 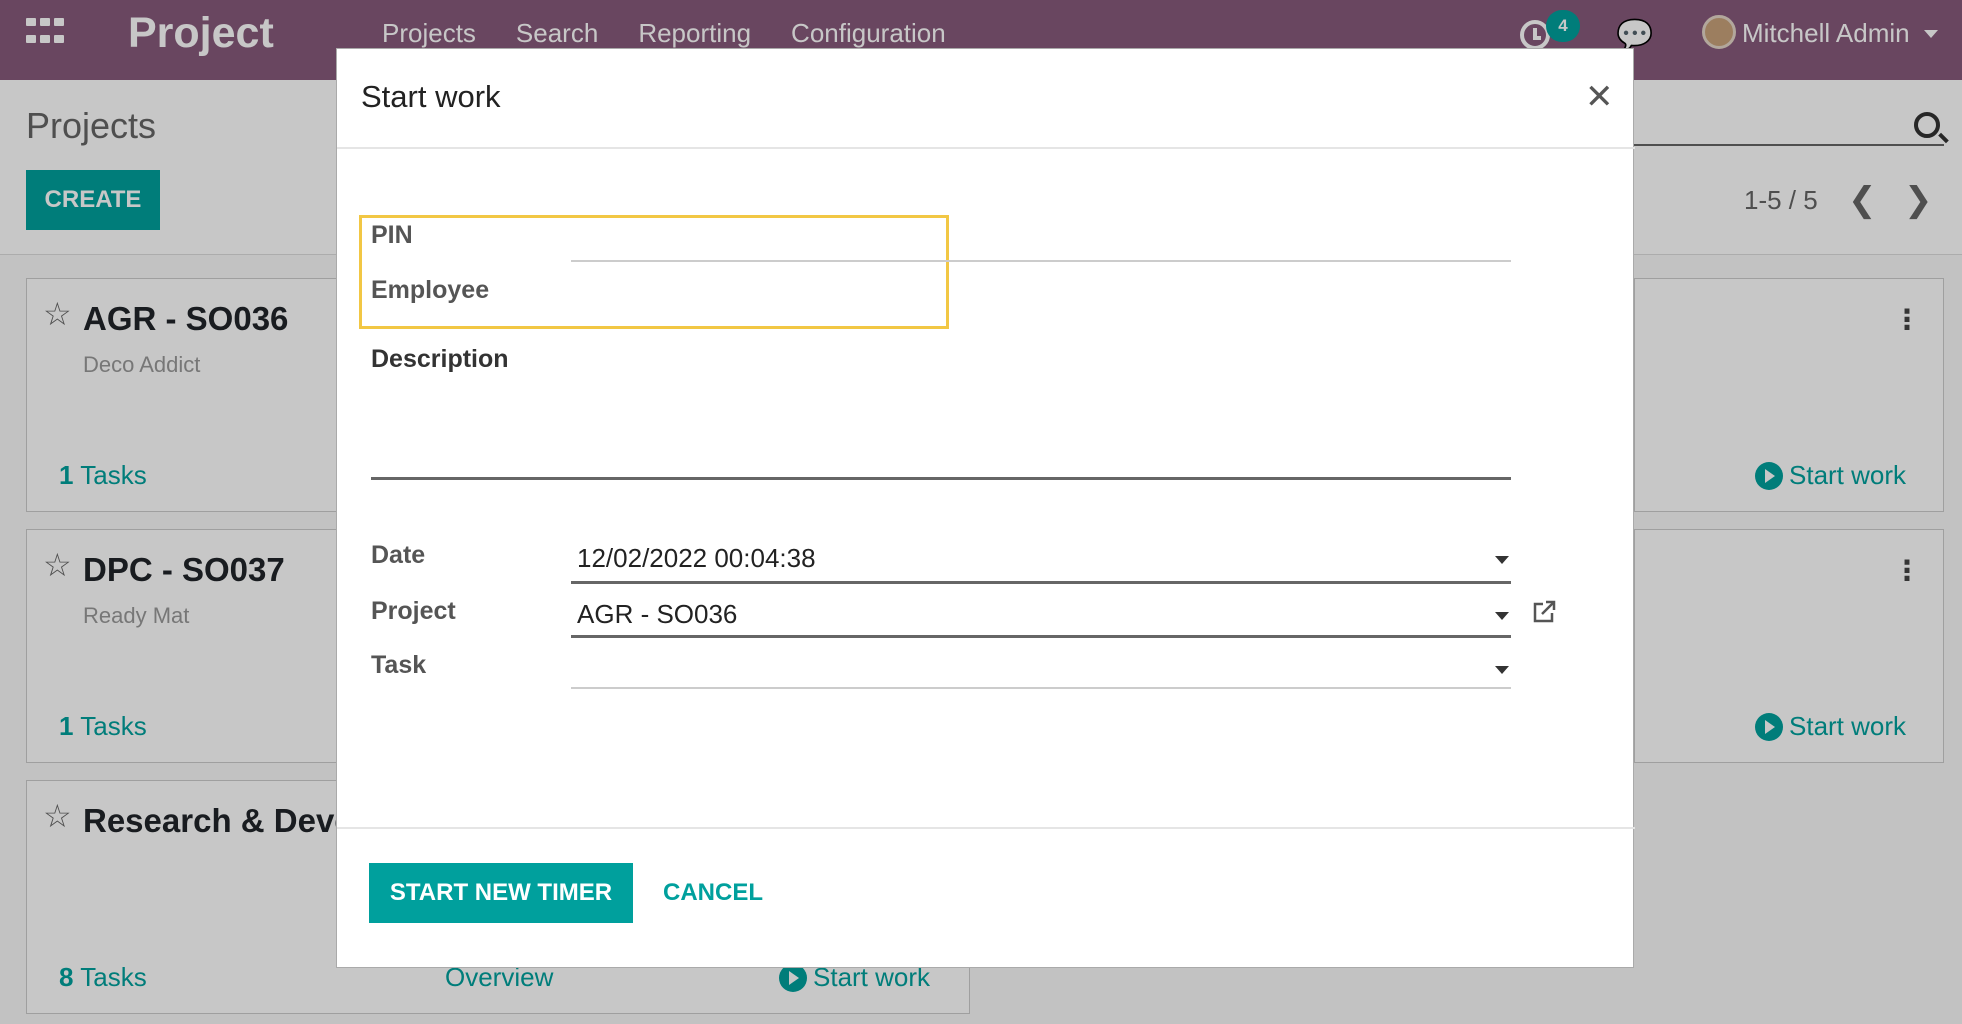 I want to click on date-value: 12/02/2022 00:04:38, so click(x=696, y=558).